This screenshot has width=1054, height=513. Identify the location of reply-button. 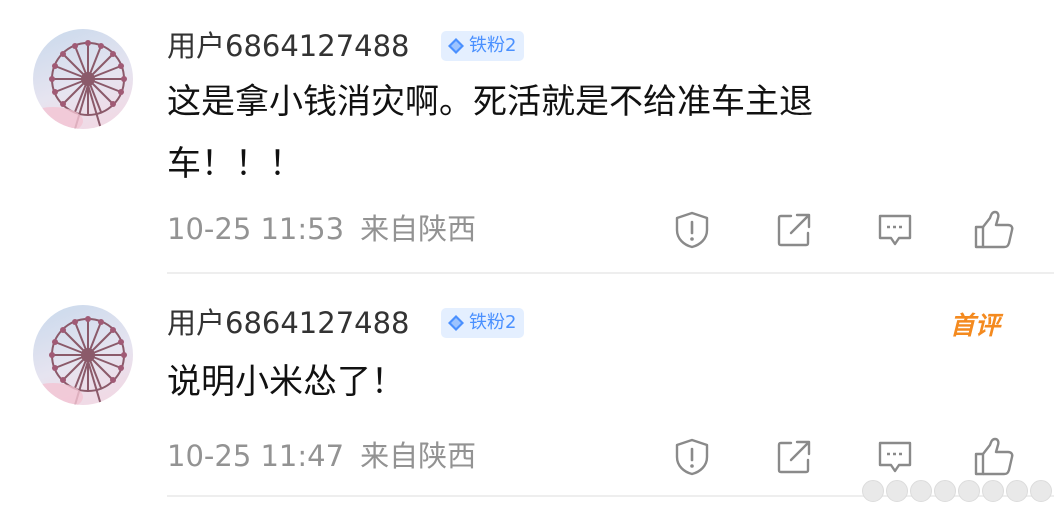
(895, 457).